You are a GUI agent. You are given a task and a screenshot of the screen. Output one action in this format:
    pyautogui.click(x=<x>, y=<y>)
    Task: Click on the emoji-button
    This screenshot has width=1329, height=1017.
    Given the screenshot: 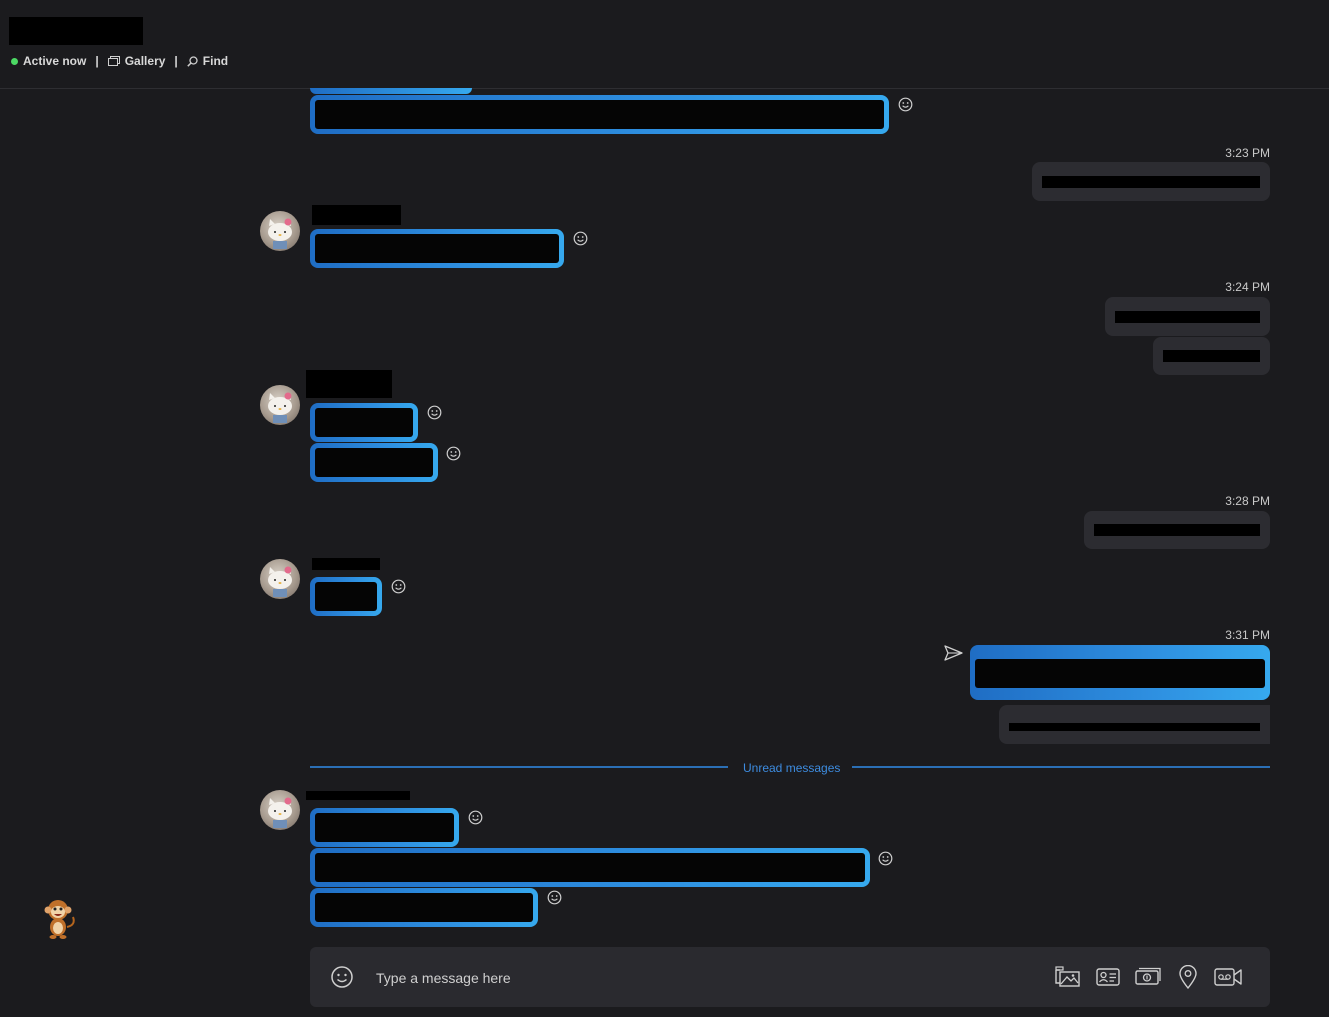 What is the action you would take?
    pyautogui.click(x=342, y=977)
    